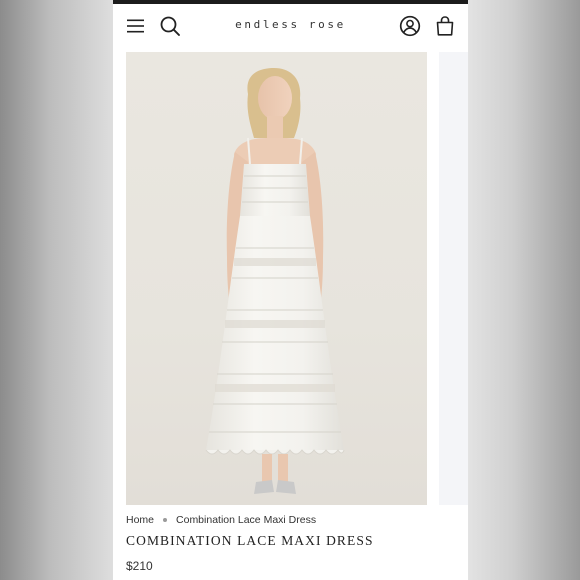  What do you see at coordinates (140, 520) in the screenshot?
I see `breadcrumb-home-link: Home` at bounding box center [140, 520].